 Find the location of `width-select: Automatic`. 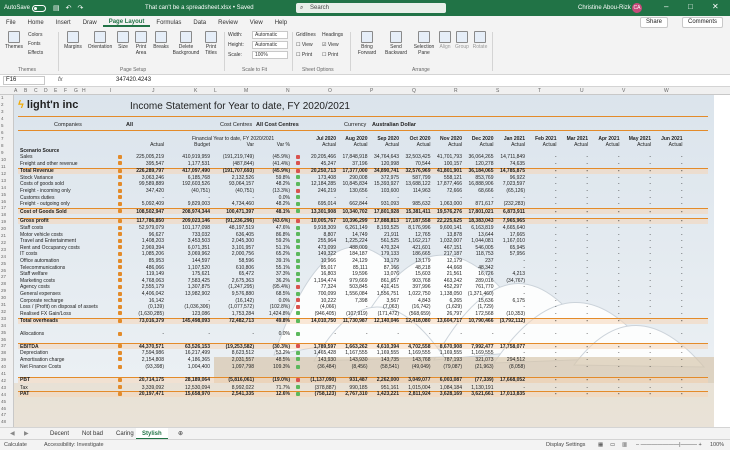

width-select: Automatic is located at coordinates (270, 35).